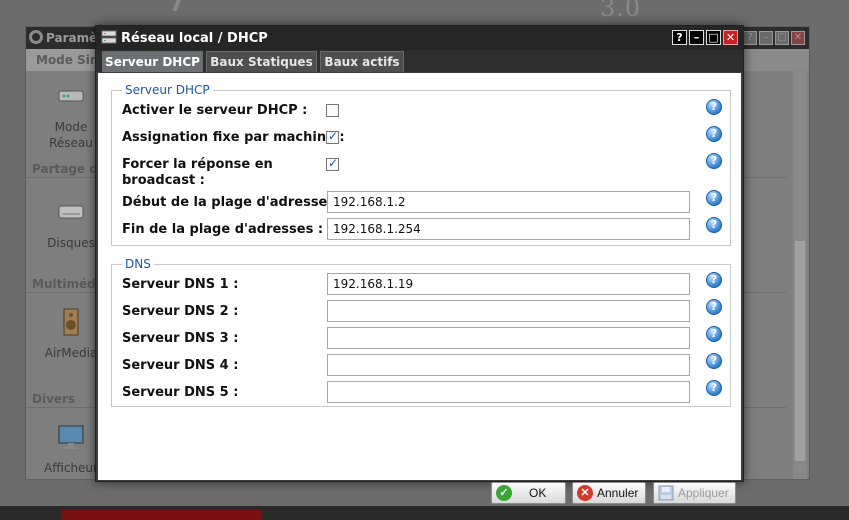 The width and height of the screenshot is (849, 520). I want to click on apply-button: Appliquer, so click(694, 493).